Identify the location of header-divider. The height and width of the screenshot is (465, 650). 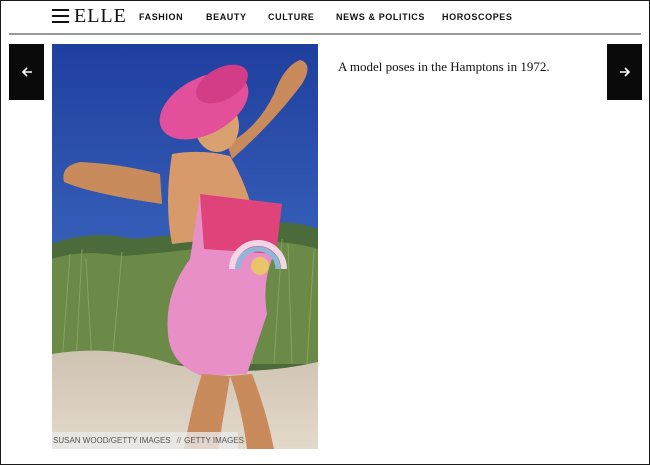
(325, 34).